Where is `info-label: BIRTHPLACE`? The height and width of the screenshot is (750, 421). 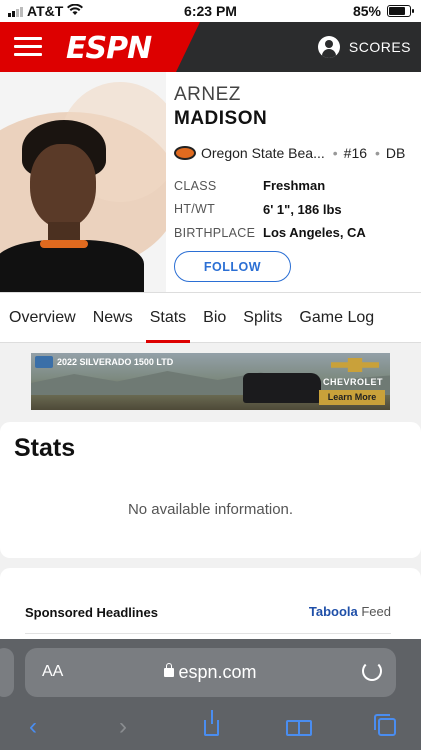
info-label: BIRTHPLACE is located at coordinates (215, 232).